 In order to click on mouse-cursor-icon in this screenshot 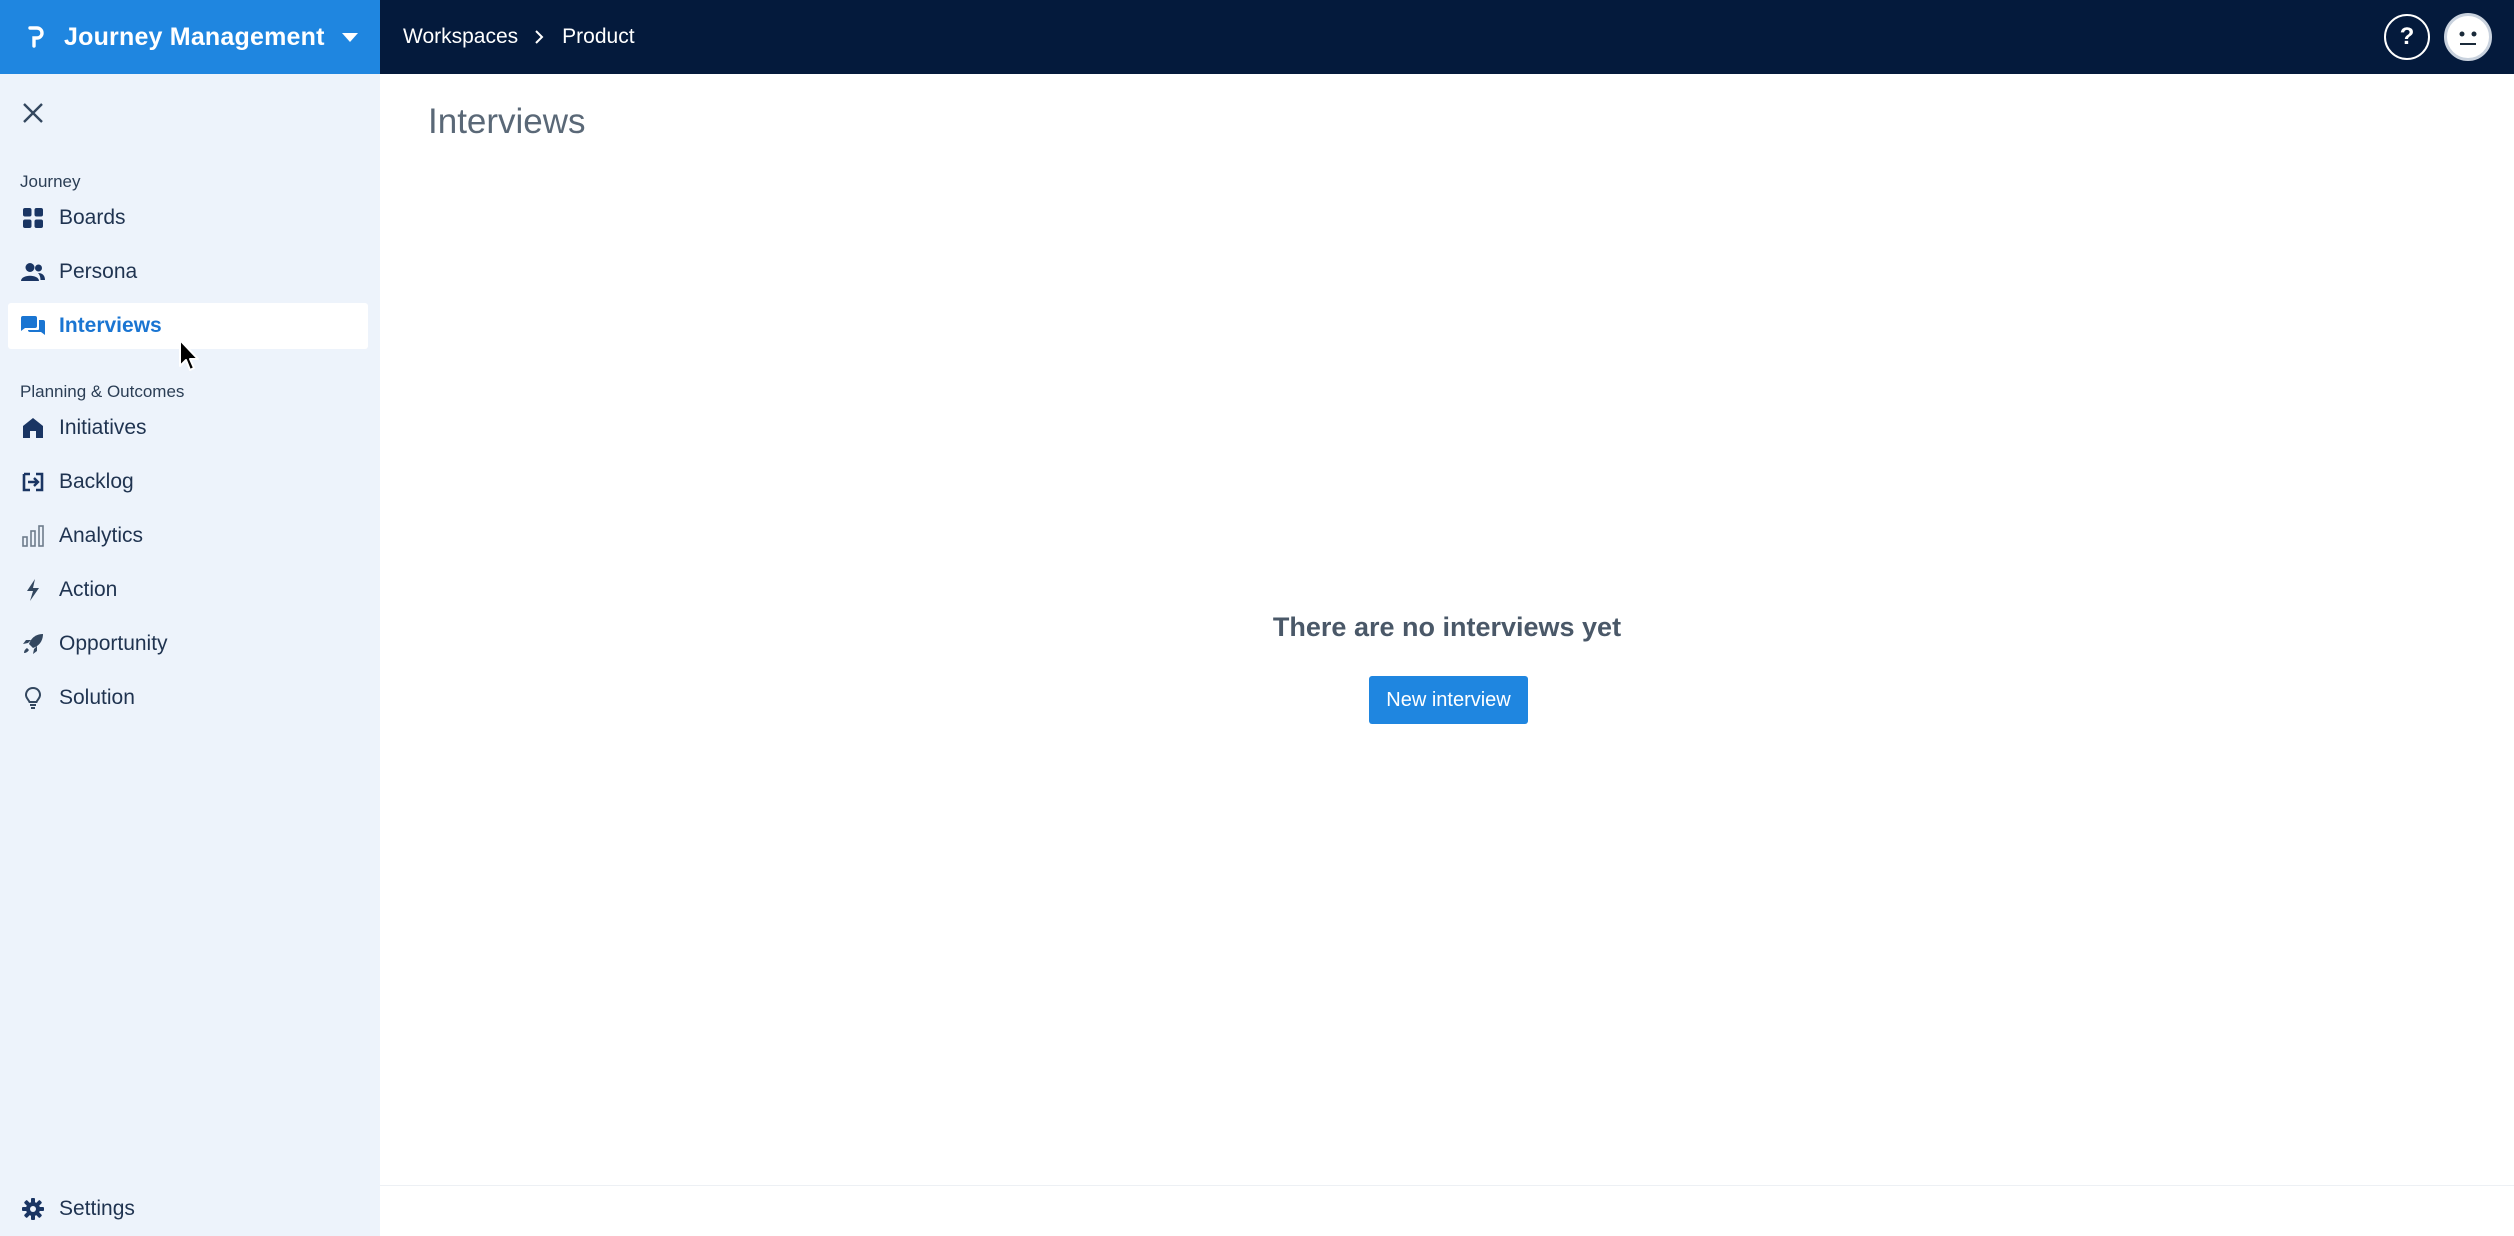, I will do `click(190, 356)`.